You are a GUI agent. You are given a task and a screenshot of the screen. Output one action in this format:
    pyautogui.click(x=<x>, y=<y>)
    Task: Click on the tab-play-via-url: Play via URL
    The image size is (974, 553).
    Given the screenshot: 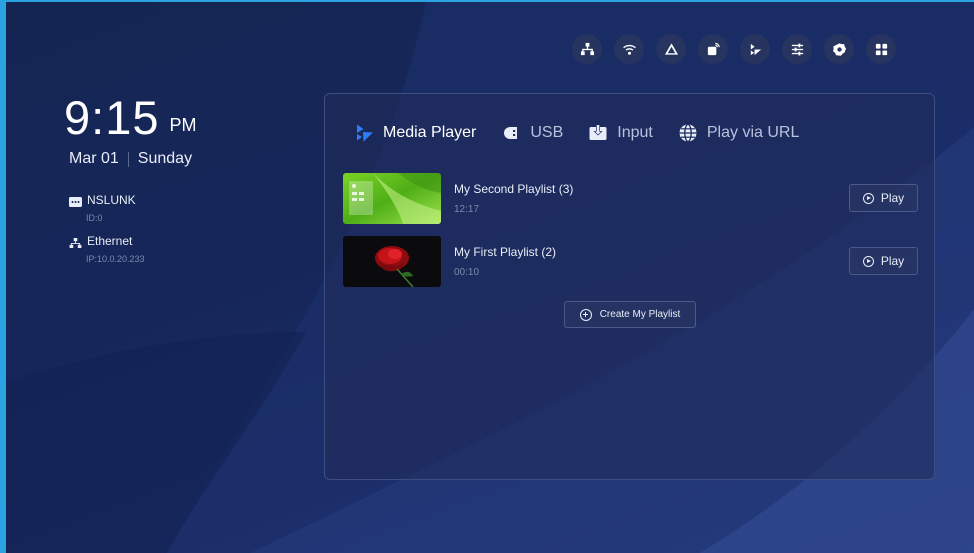 What is the action you would take?
    pyautogui.click(x=738, y=133)
    